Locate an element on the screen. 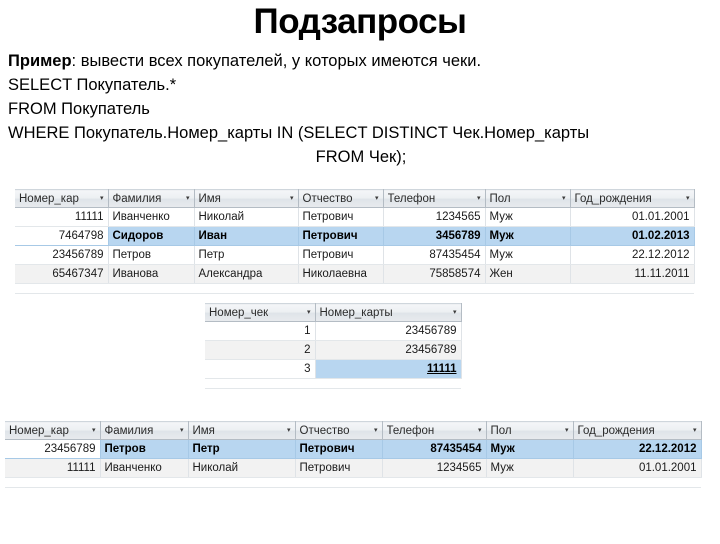 The width and height of the screenshot is (720, 544). table-cell: 11.11.2011 is located at coordinates (632, 274).